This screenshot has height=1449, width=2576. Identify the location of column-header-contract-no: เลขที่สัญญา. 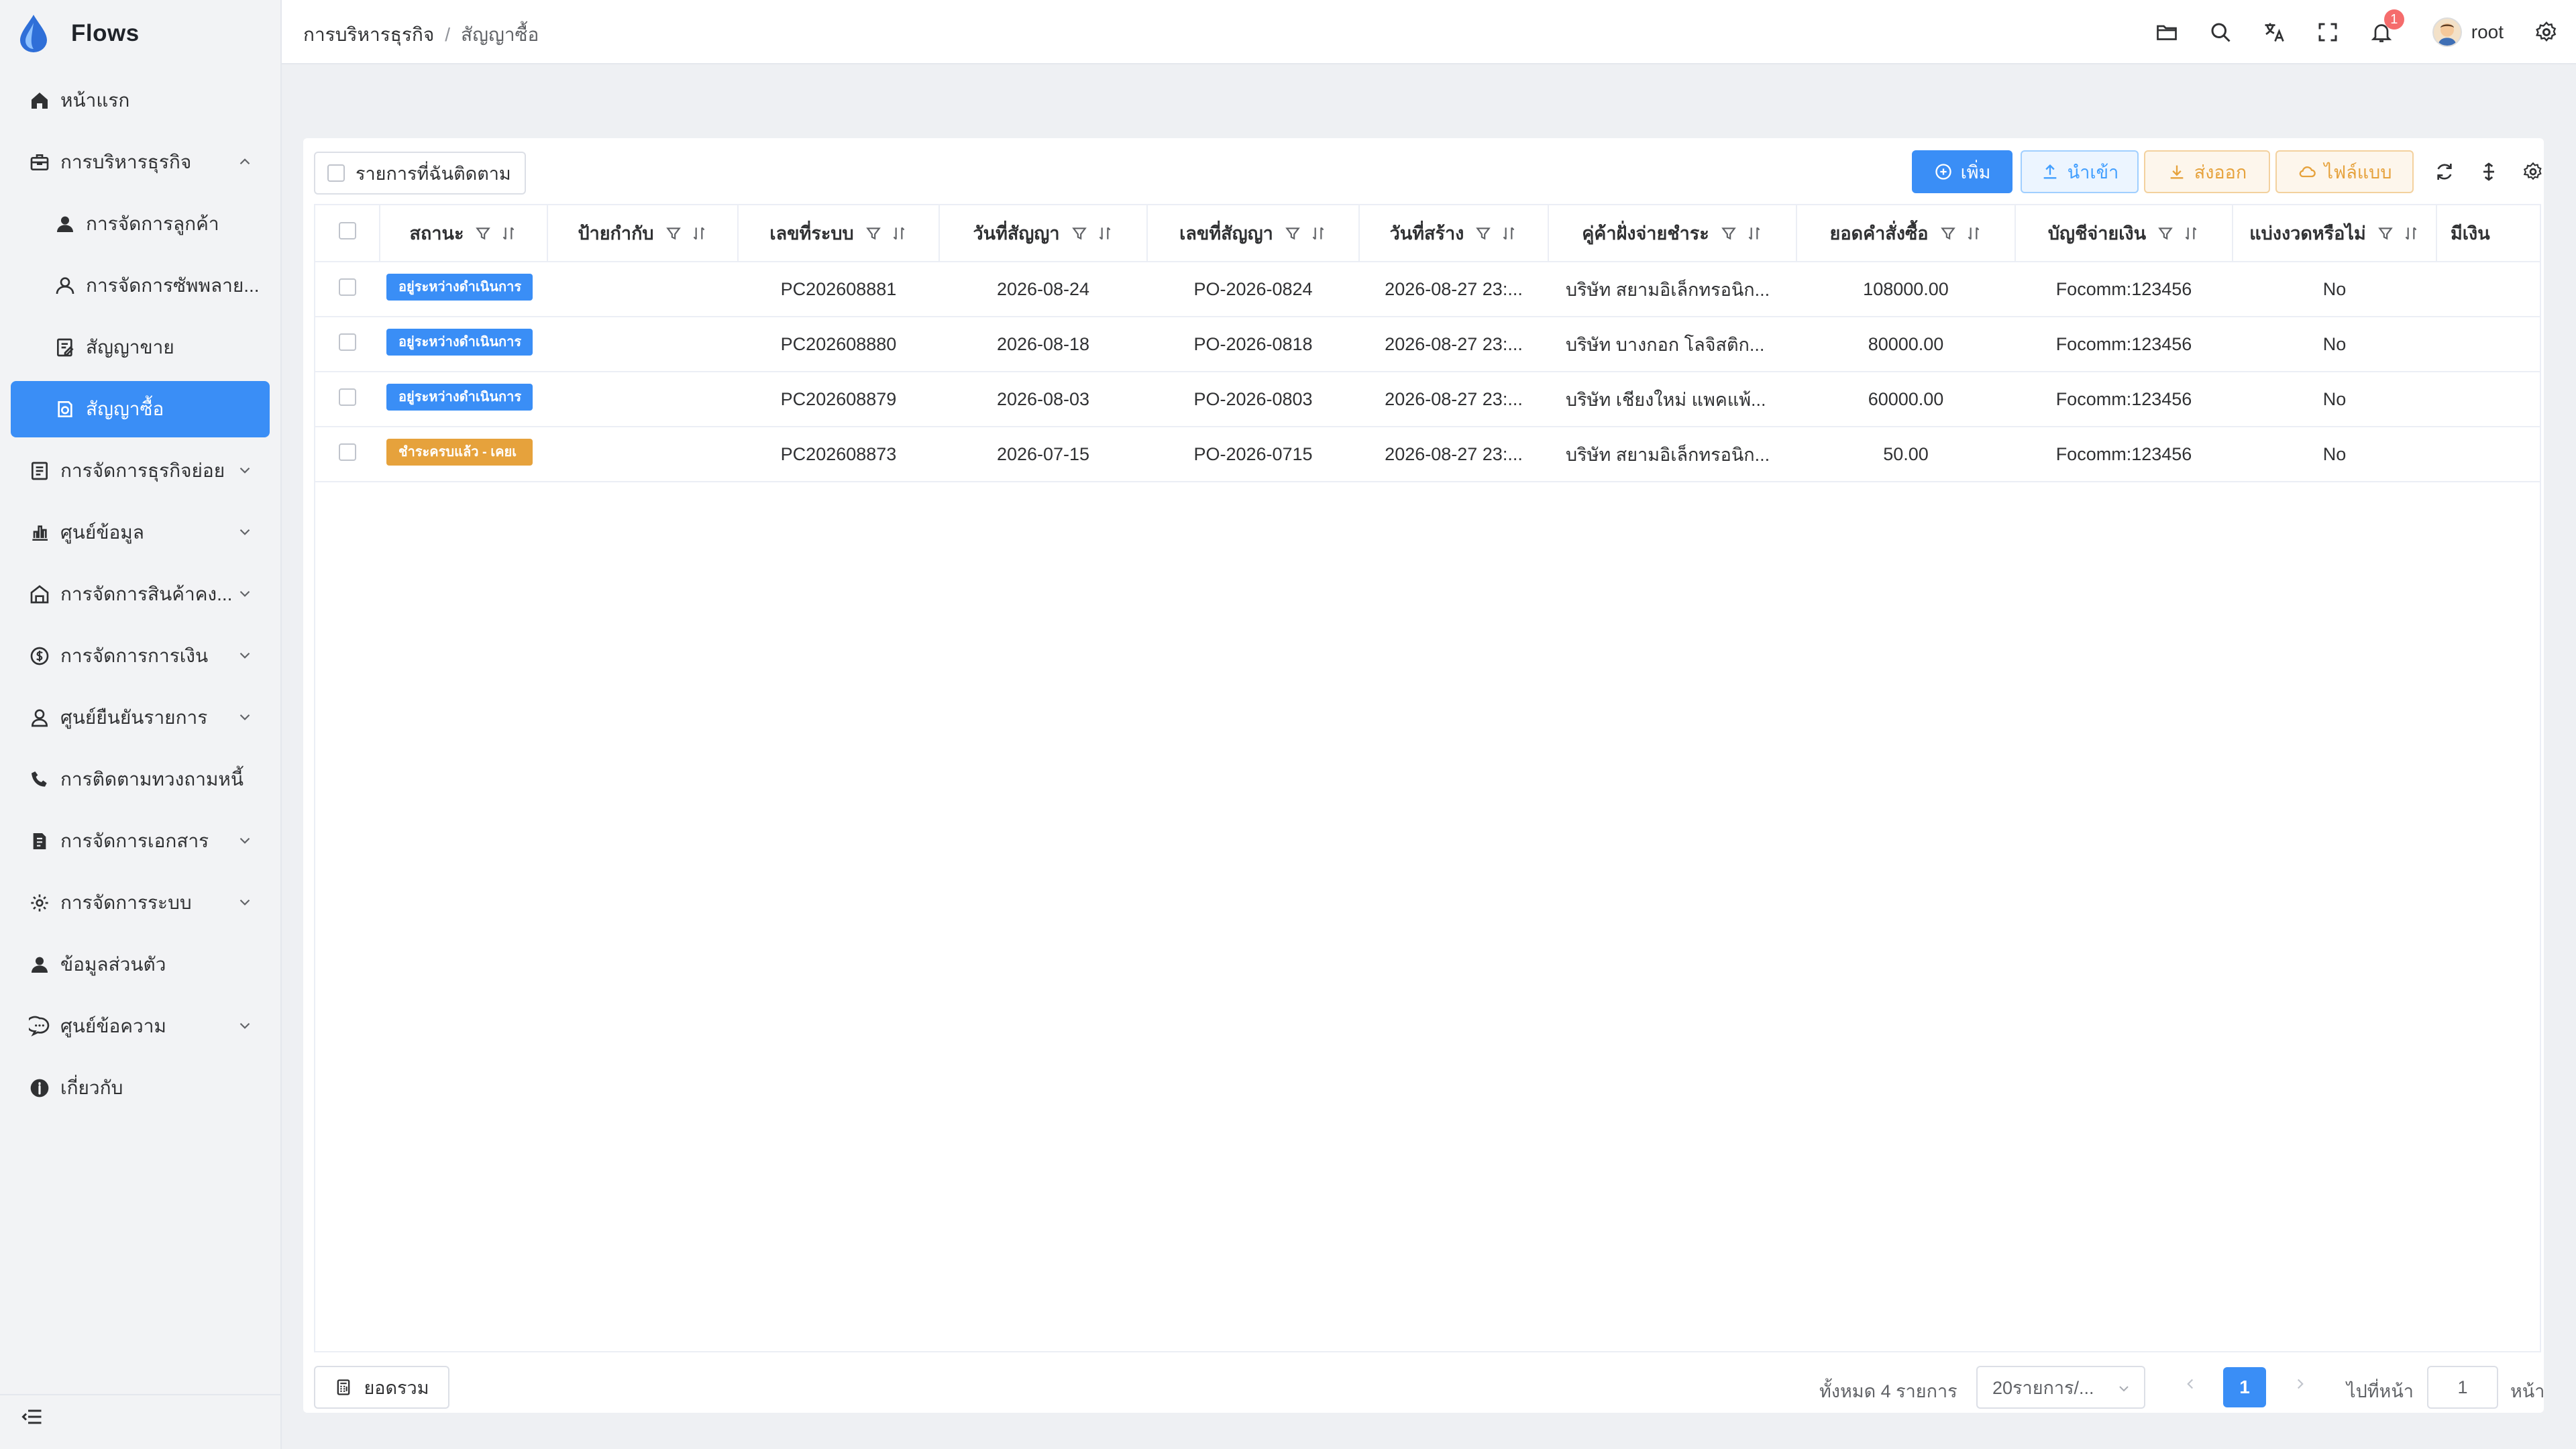
(1253, 233).